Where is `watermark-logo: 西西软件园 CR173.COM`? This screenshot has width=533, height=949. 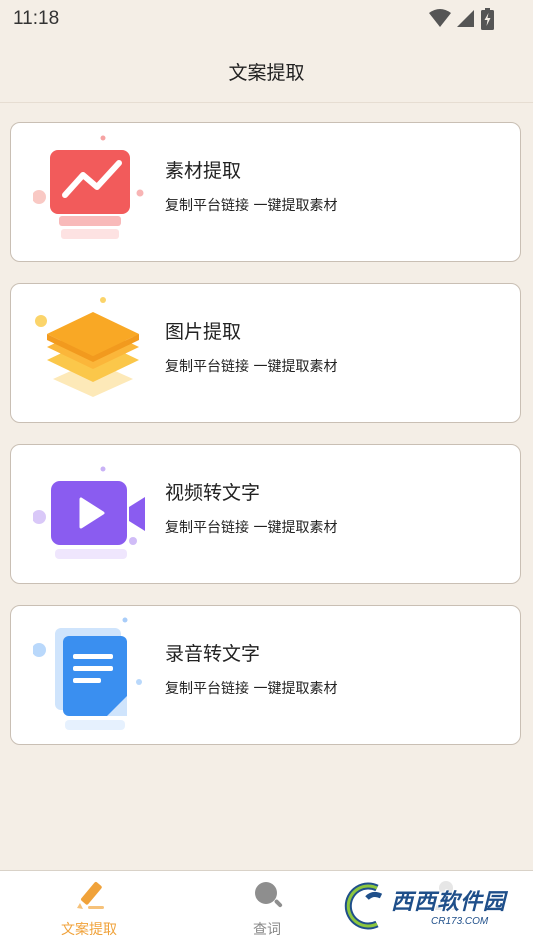 watermark-logo: 西西软件园 CR173.COM is located at coordinates (423, 905).